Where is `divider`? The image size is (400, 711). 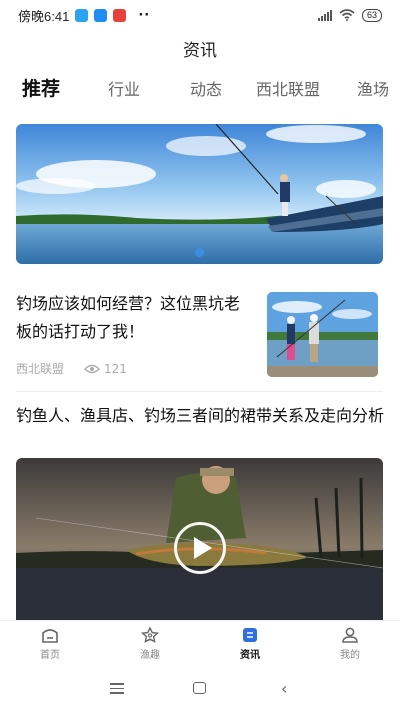 divider is located at coordinates (199, 391).